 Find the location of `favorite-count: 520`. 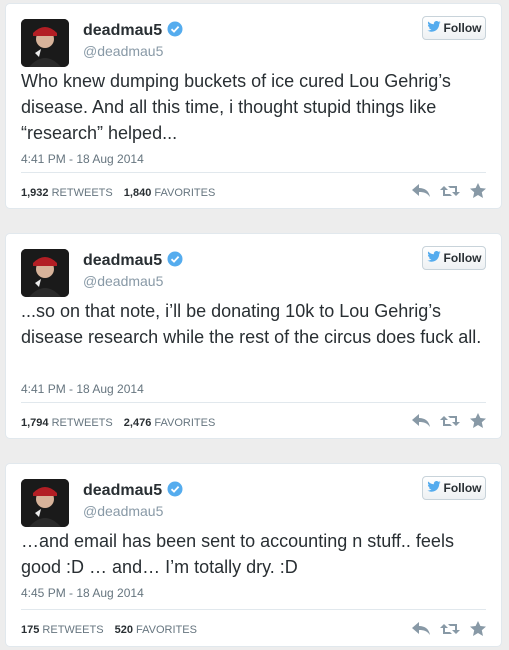

favorite-count: 520 is located at coordinates (124, 630).